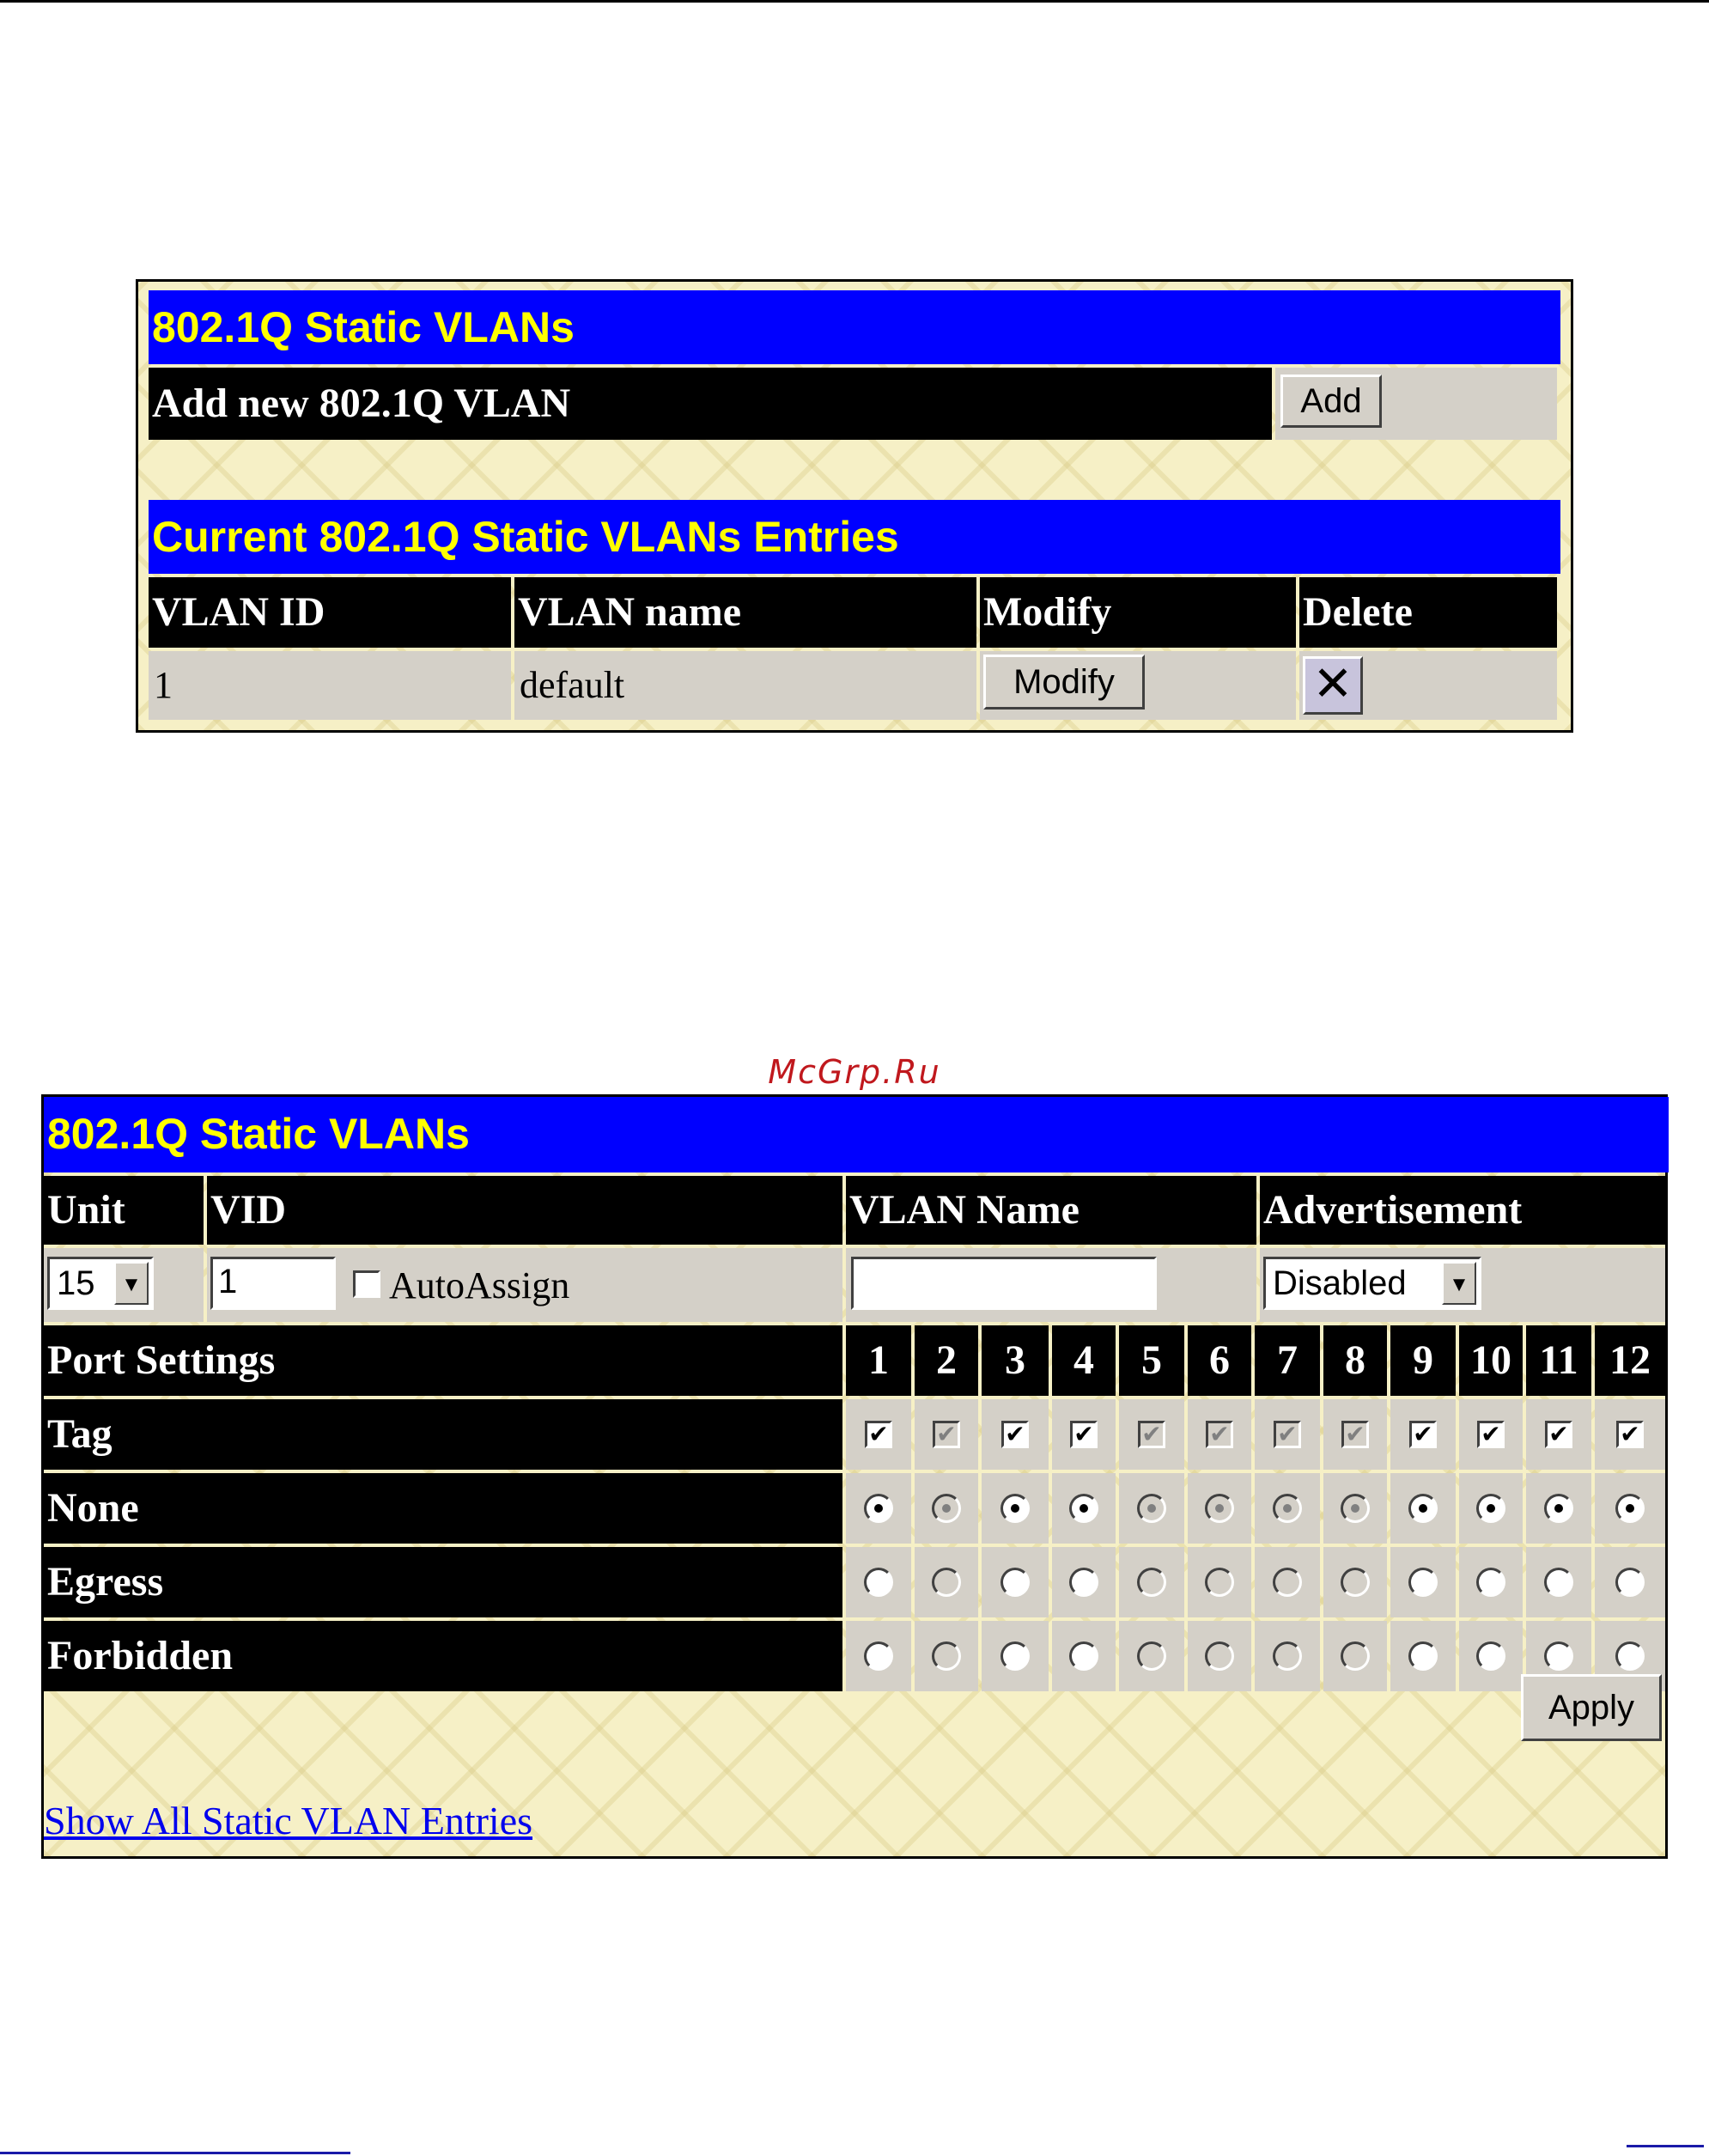  I want to click on col-header-vlan-id: VLAN ID, so click(330, 612).